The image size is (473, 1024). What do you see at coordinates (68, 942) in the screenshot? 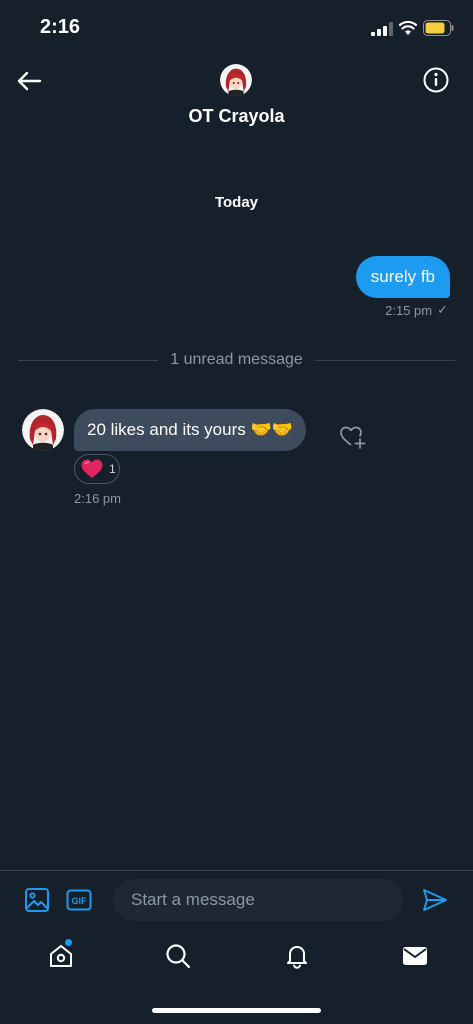
I see `home-notification-dot` at bounding box center [68, 942].